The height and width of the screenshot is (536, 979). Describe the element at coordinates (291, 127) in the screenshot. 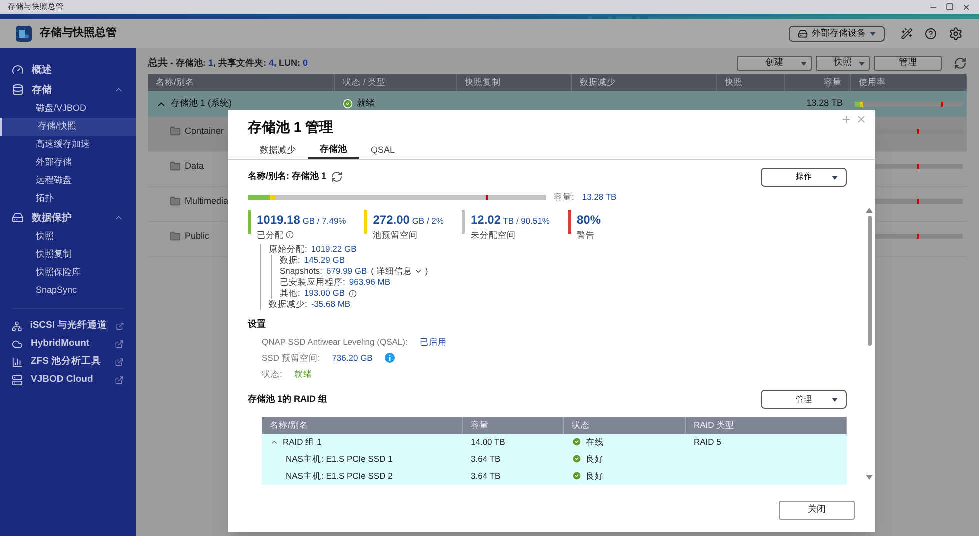

I see `dialog-title: 存储池 1 管理` at that location.